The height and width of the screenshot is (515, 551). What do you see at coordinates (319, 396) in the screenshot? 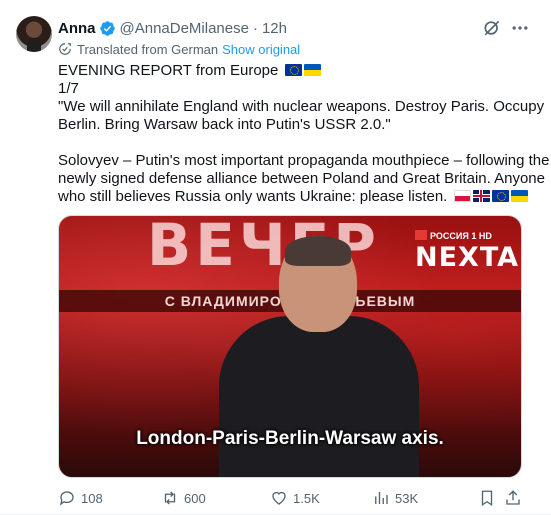
I see `speaker-body` at bounding box center [319, 396].